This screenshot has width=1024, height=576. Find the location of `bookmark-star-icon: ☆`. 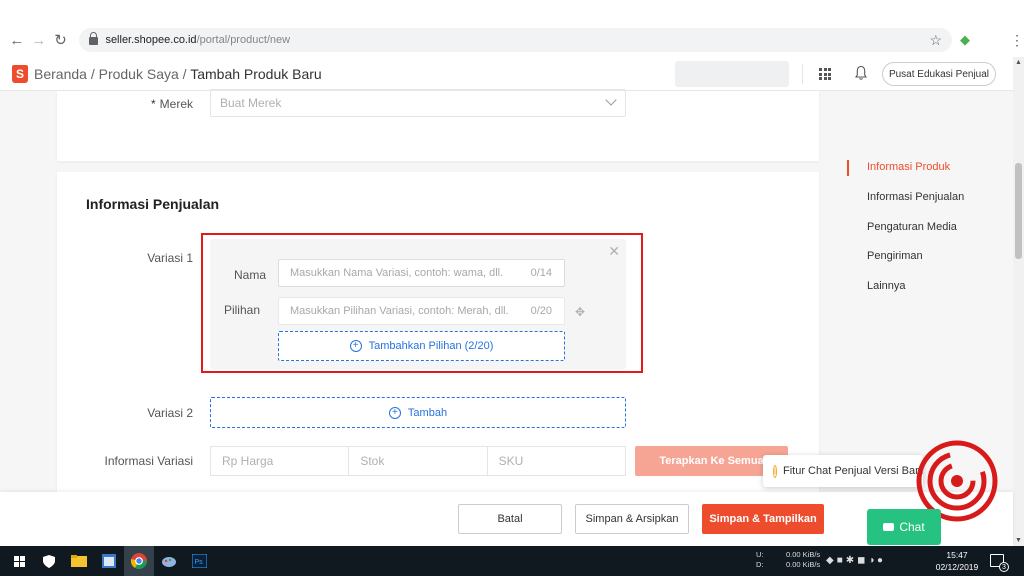

bookmark-star-icon: ☆ is located at coordinates (935, 40).